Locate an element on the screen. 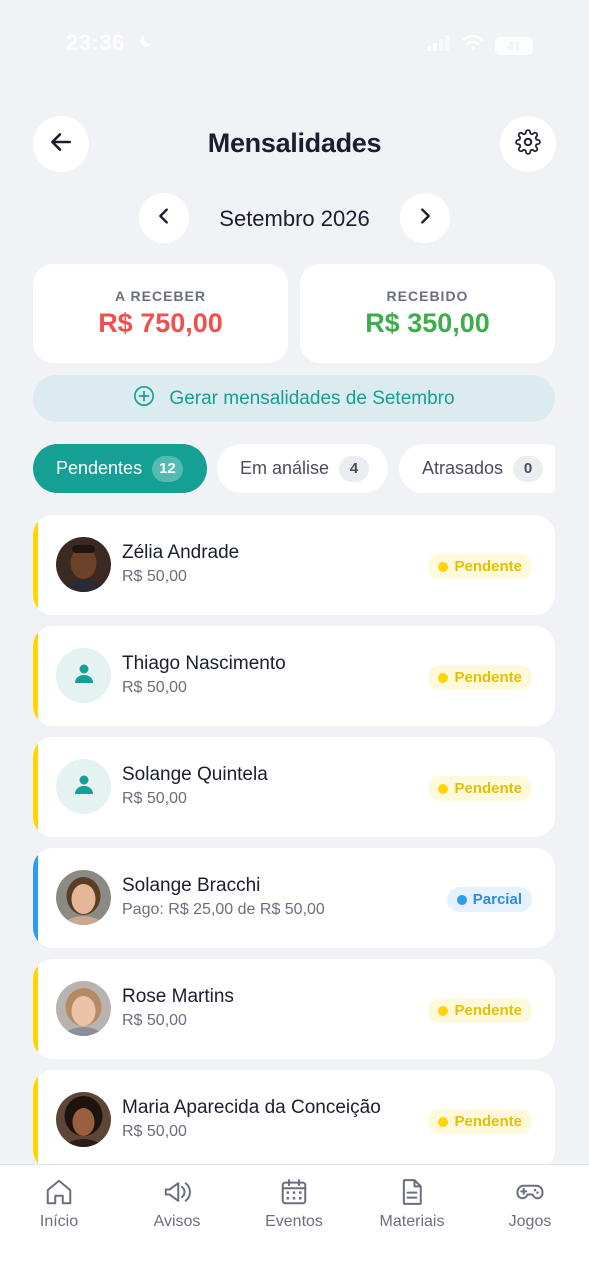 The image size is (589, 1280). received-value: R$ 350,00 is located at coordinates (427, 323).